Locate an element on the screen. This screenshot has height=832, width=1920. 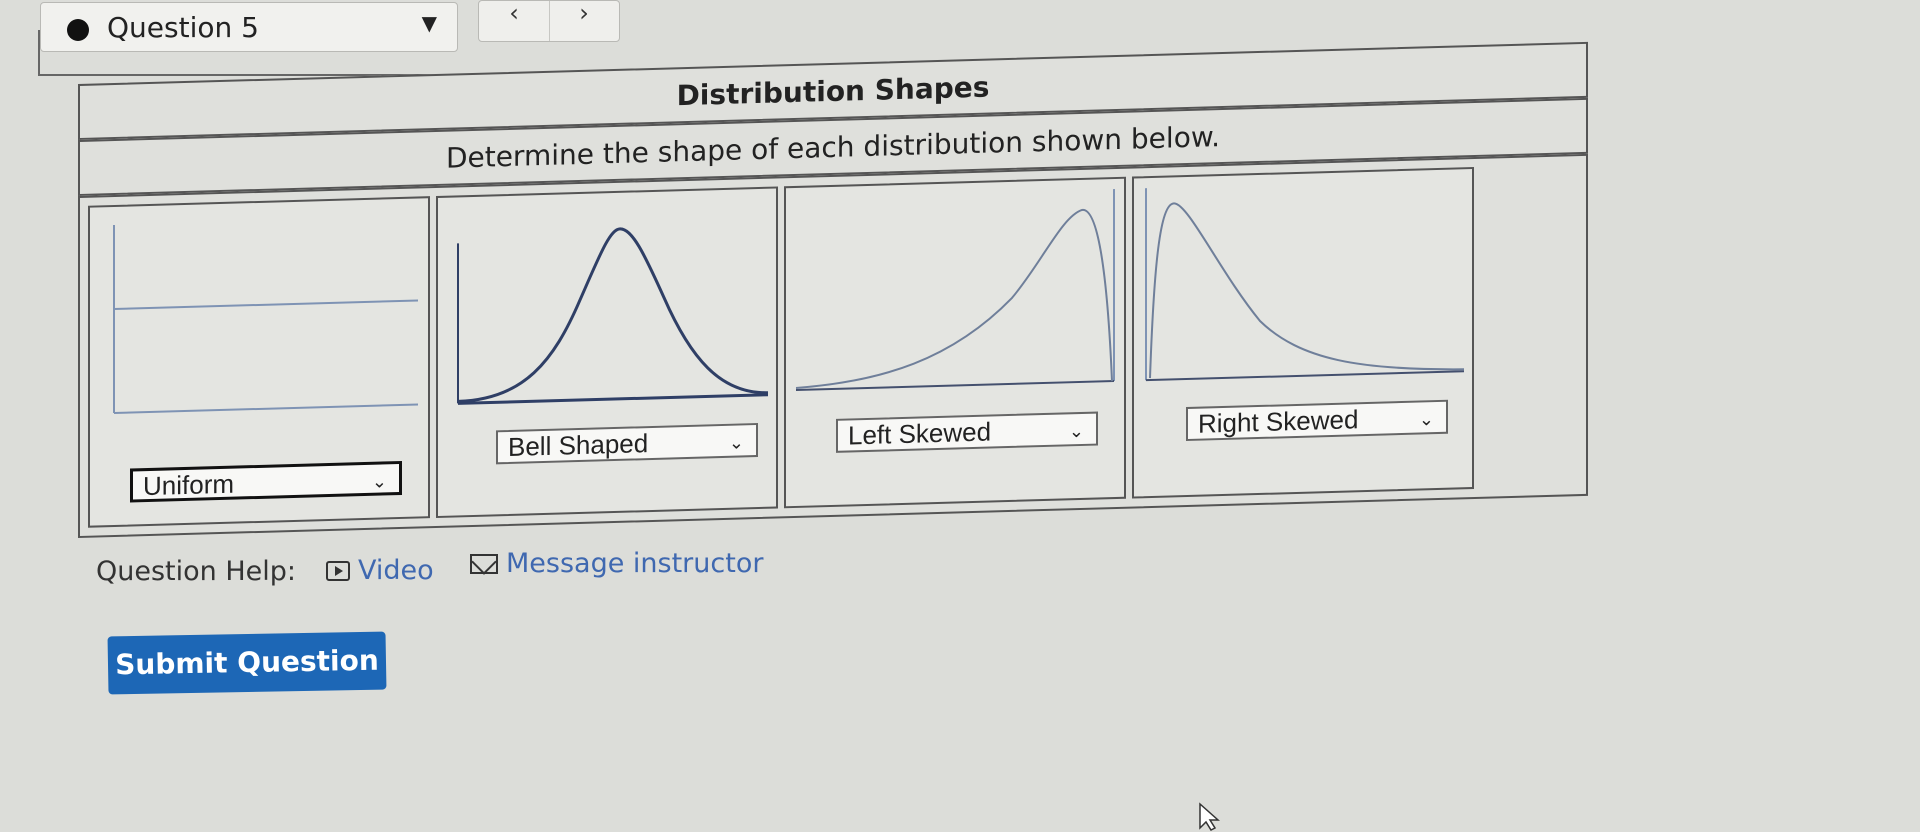
shape-select-4-value: Right Skewed is located at coordinates (1278, 421).